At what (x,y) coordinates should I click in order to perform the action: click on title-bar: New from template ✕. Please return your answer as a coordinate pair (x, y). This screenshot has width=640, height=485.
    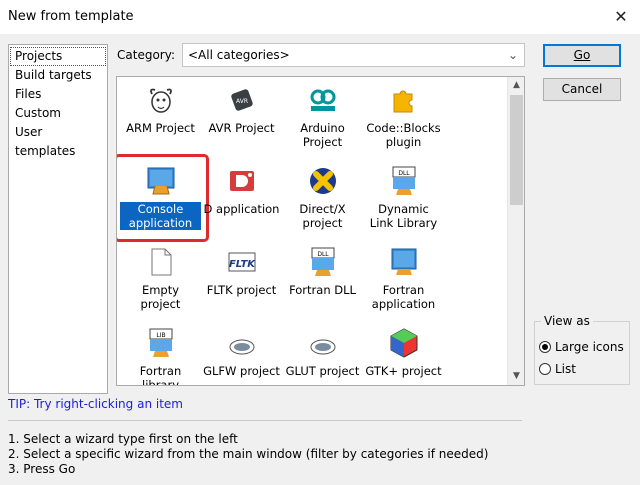
    Looking at the image, I should click on (320, 17).